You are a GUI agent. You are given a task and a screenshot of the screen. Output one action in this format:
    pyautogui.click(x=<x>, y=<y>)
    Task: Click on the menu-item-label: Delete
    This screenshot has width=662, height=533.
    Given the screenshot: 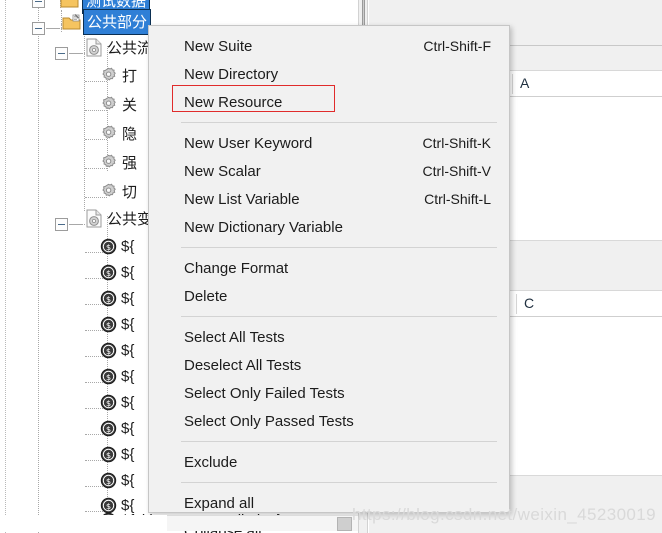 What is the action you would take?
    pyautogui.click(x=206, y=296)
    